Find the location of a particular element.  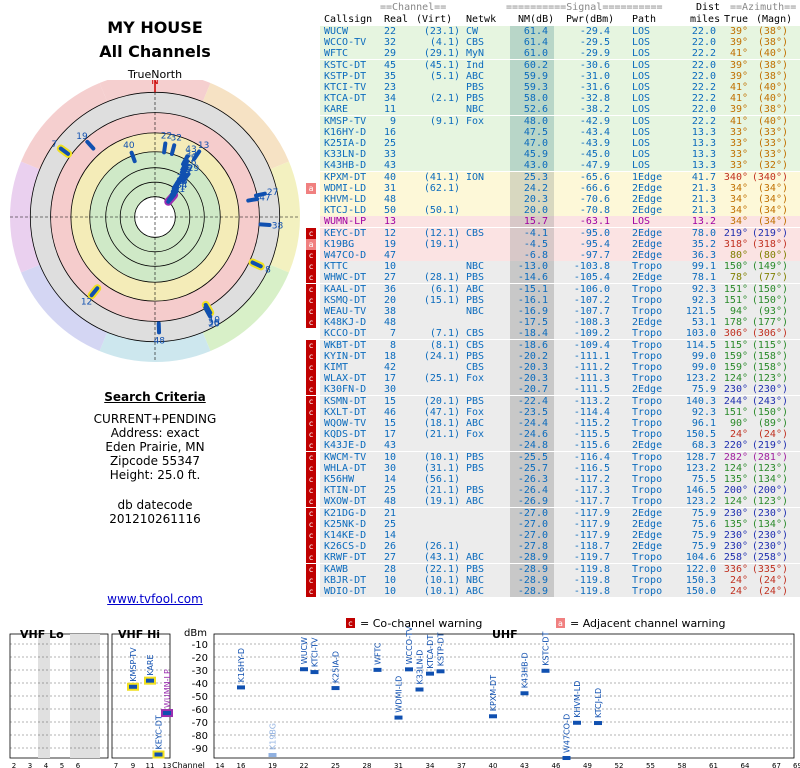

cell-dist: 75.9 is located at coordinates (703, 547).